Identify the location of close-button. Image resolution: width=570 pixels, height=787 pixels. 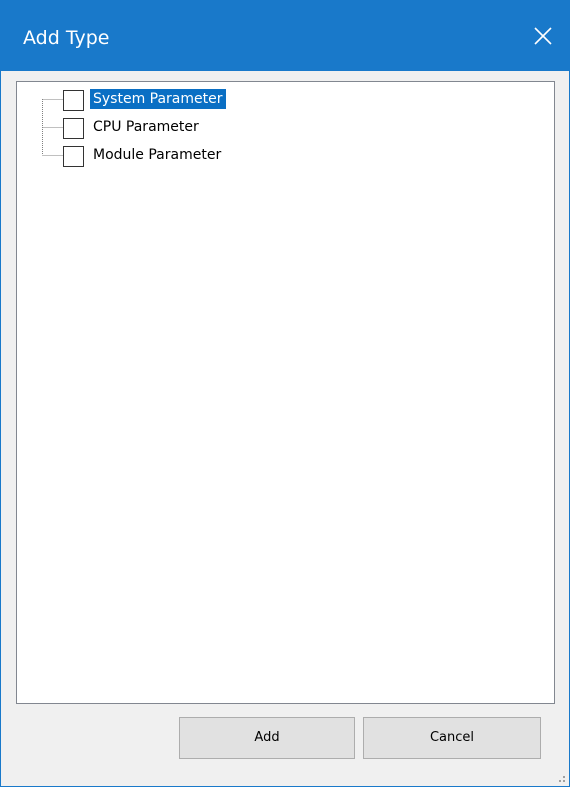
(543, 36).